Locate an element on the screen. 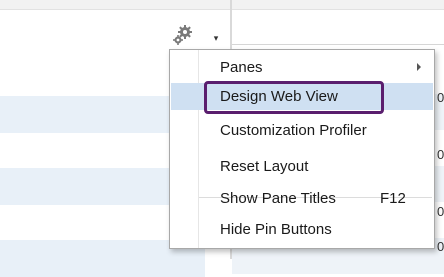 The image size is (444, 277). highlight-frame is located at coordinates (294, 97).